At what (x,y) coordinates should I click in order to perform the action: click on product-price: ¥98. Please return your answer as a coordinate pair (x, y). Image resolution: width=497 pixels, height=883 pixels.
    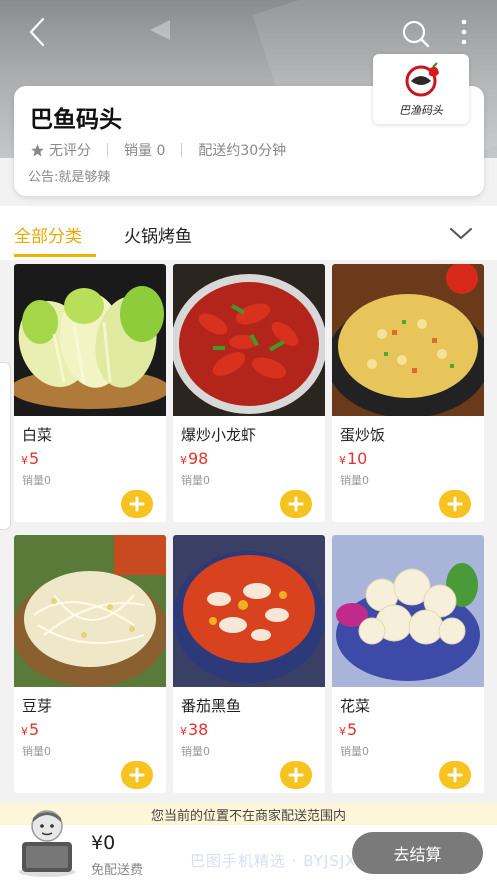
    Looking at the image, I should click on (194, 458).